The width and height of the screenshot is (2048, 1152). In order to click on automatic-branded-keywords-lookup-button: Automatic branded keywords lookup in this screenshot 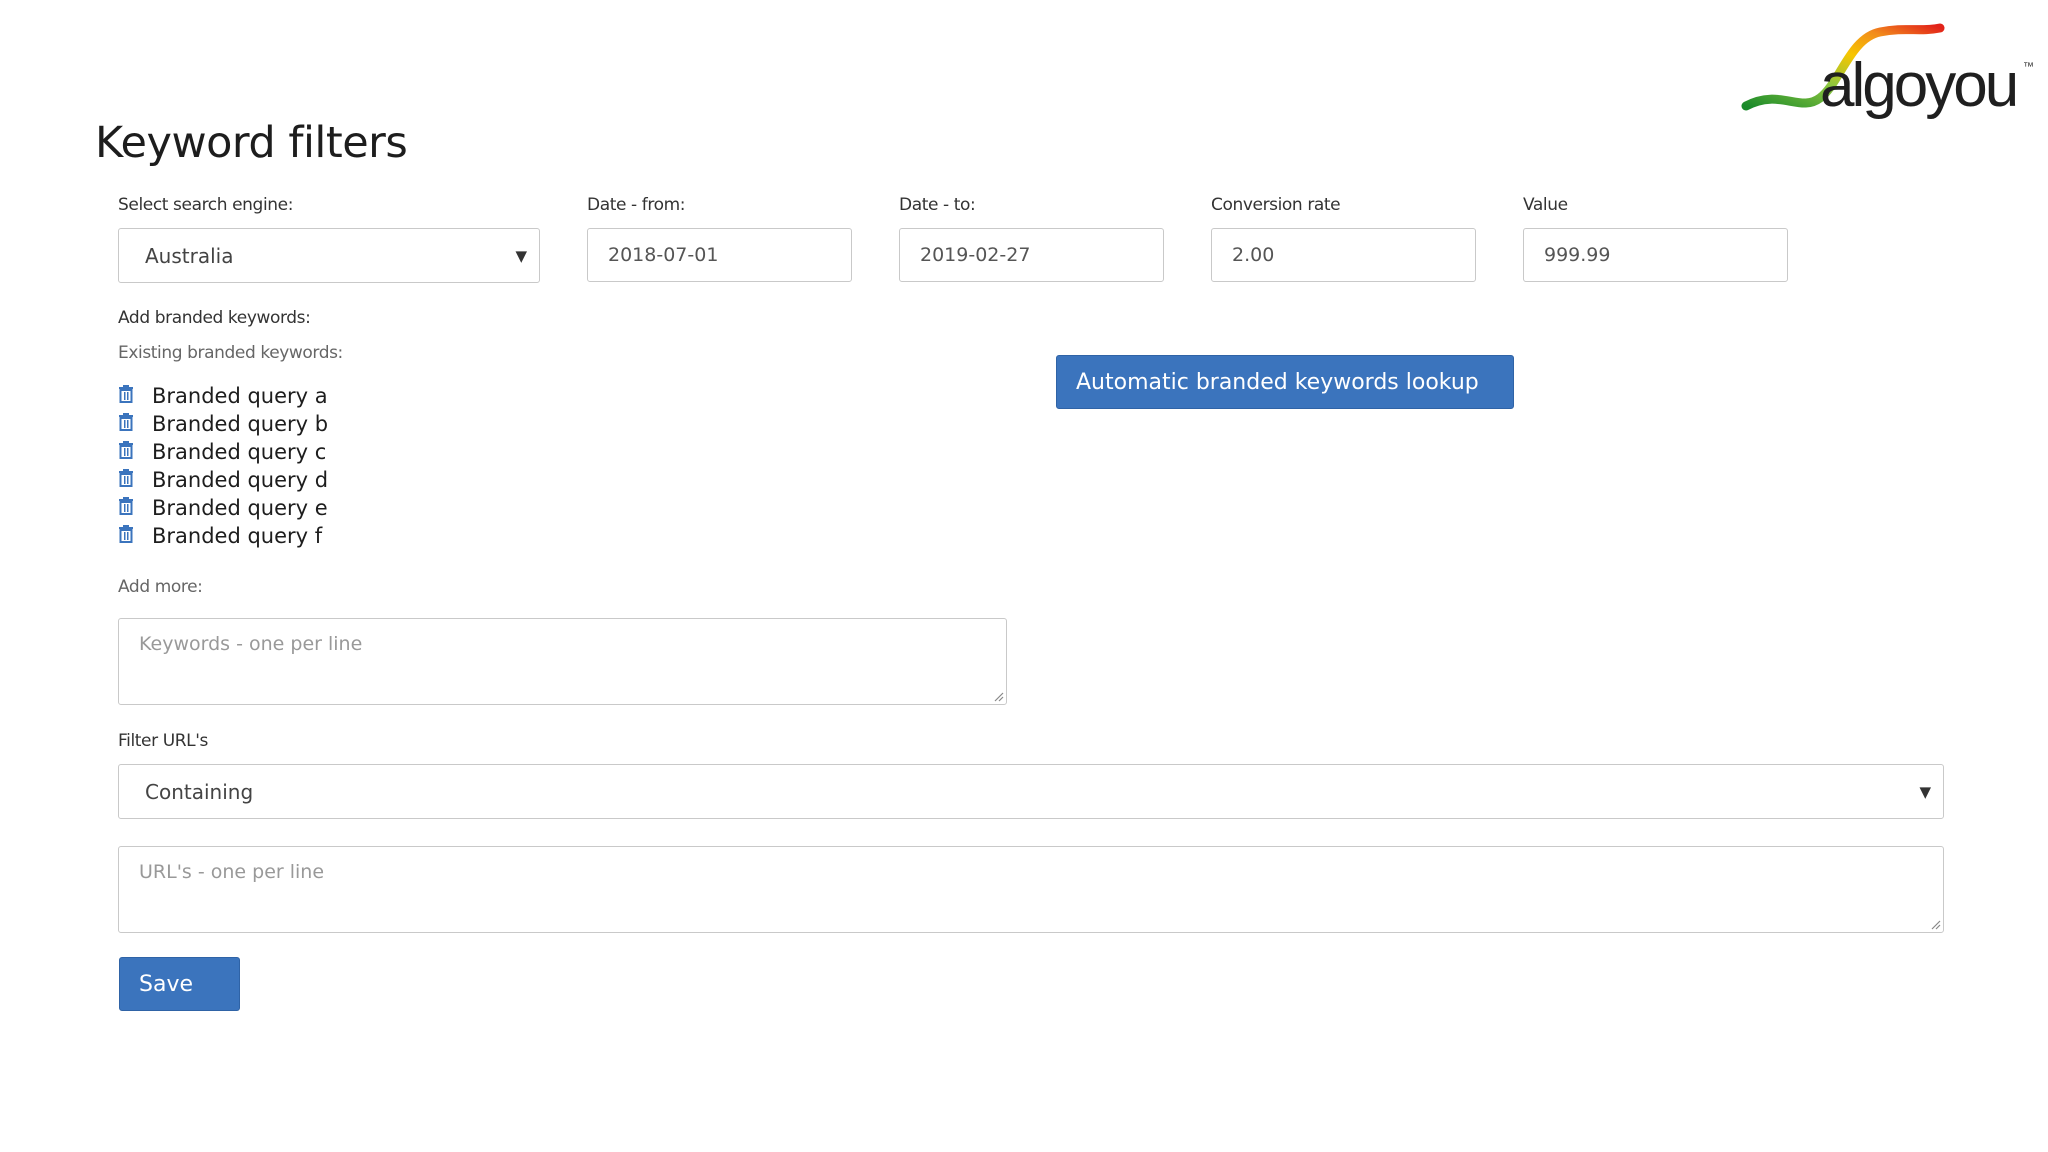, I will do `click(1285, 382)`.